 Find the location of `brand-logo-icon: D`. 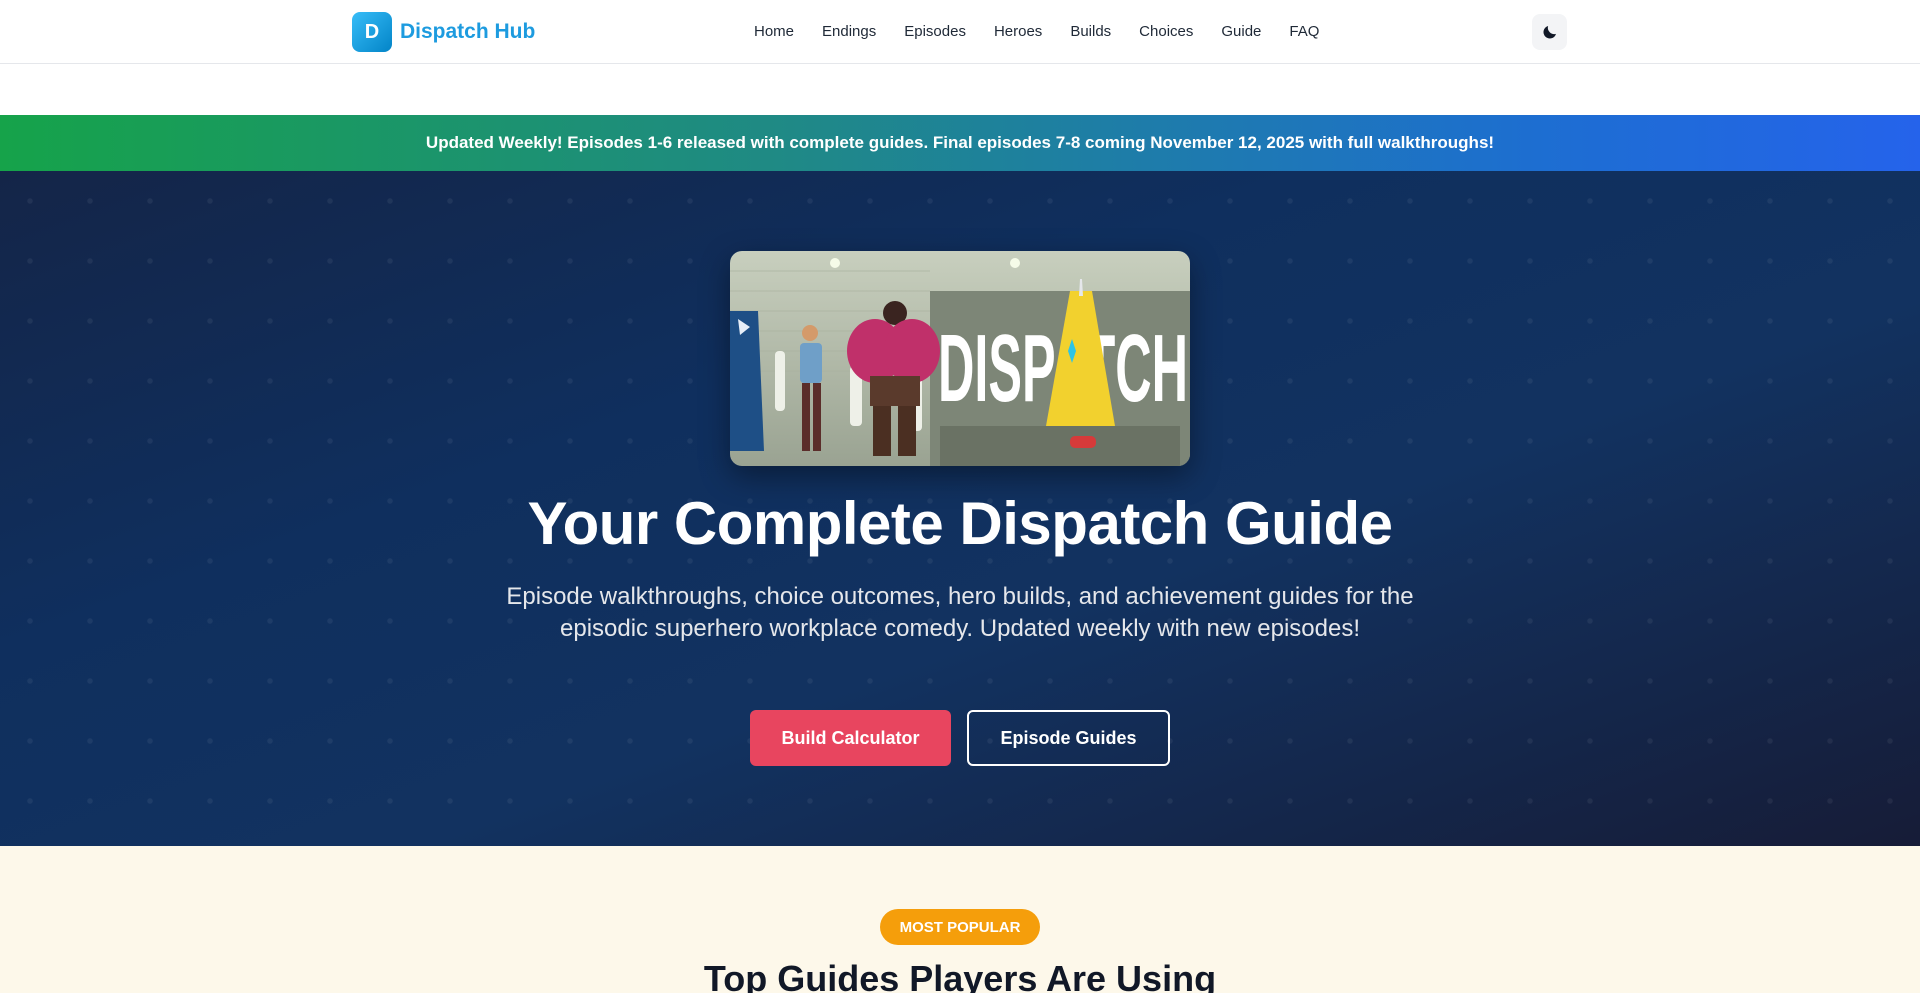

brand-logo-icon: D is located at coordinates (372, 32).